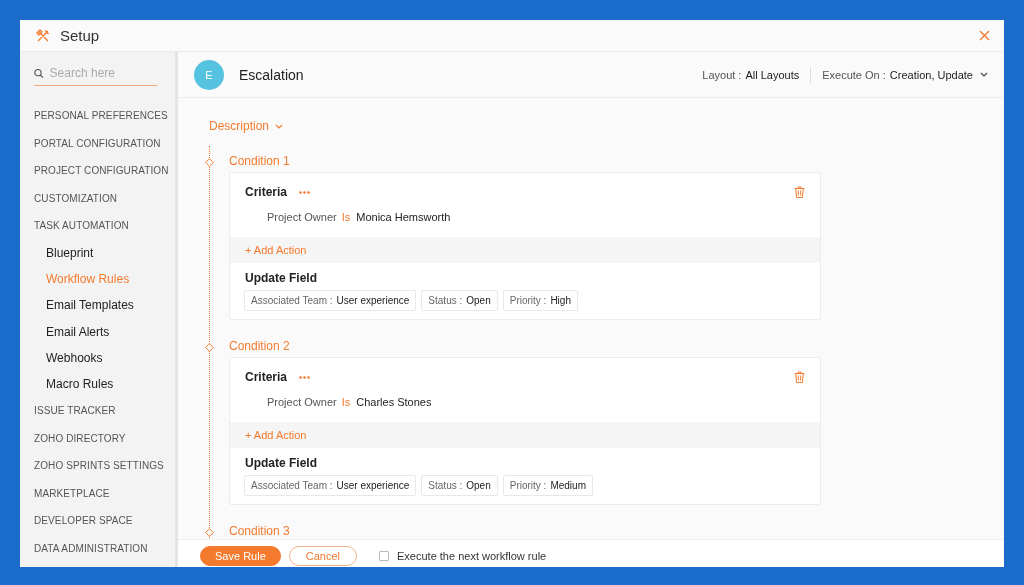 Image resolution: width=1024 pixels, height=585 pixels. What do you see at coordinates (97, 411) in the screenshot?
I see `sidebar-item: ISSUE TRACKER` at bounding box center [97, 411].